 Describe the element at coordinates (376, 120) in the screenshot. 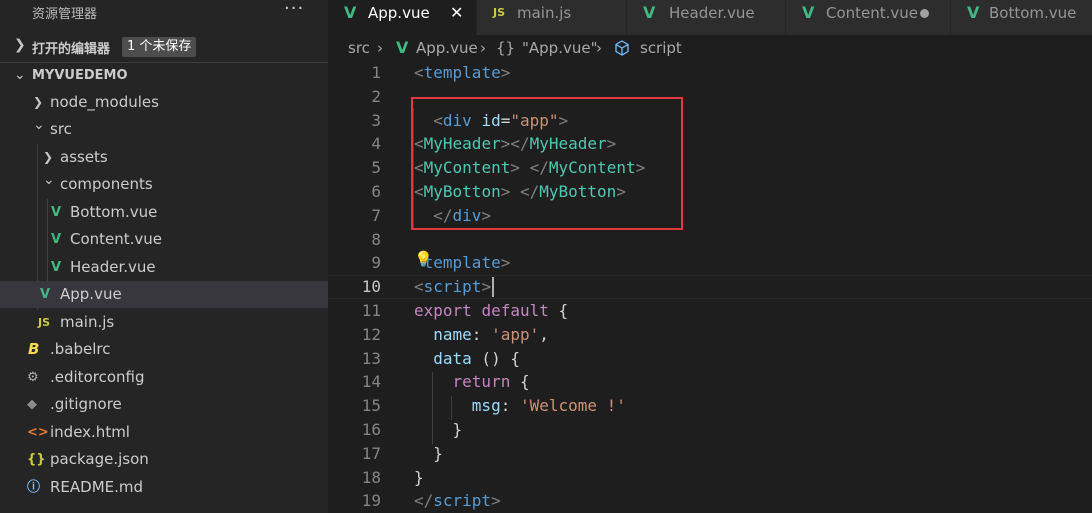

I see `line-number: 3` at that location.